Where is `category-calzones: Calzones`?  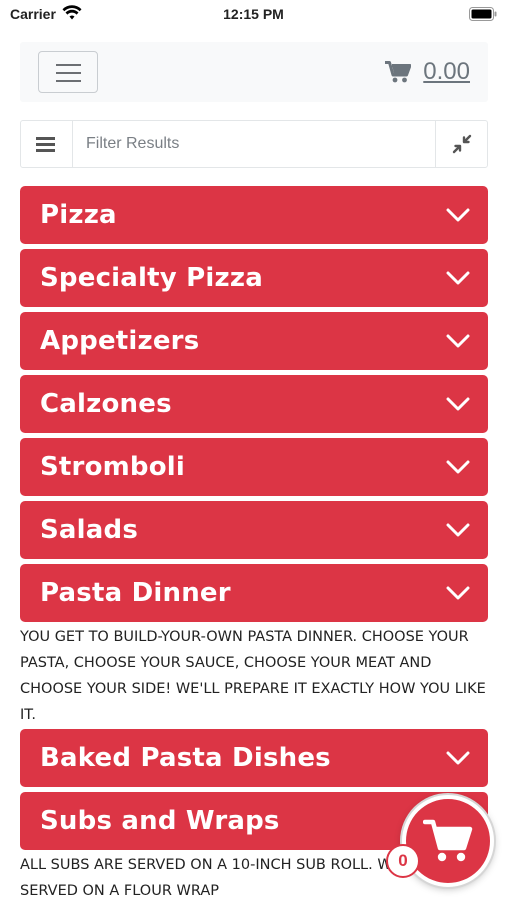 category-calzones: Calzones is located at coordinates (254, 404).